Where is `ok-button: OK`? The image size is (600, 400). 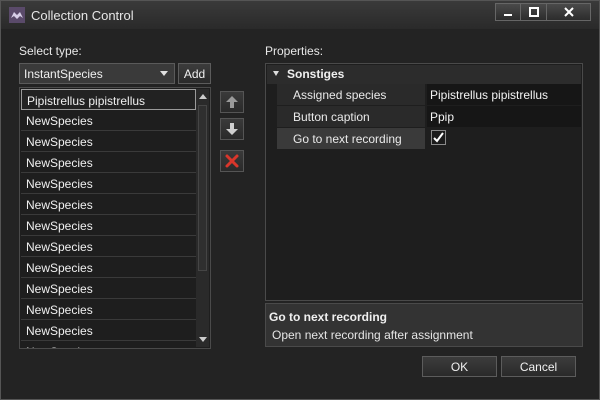
ok-button: OK is located at coordinates (459, 366).